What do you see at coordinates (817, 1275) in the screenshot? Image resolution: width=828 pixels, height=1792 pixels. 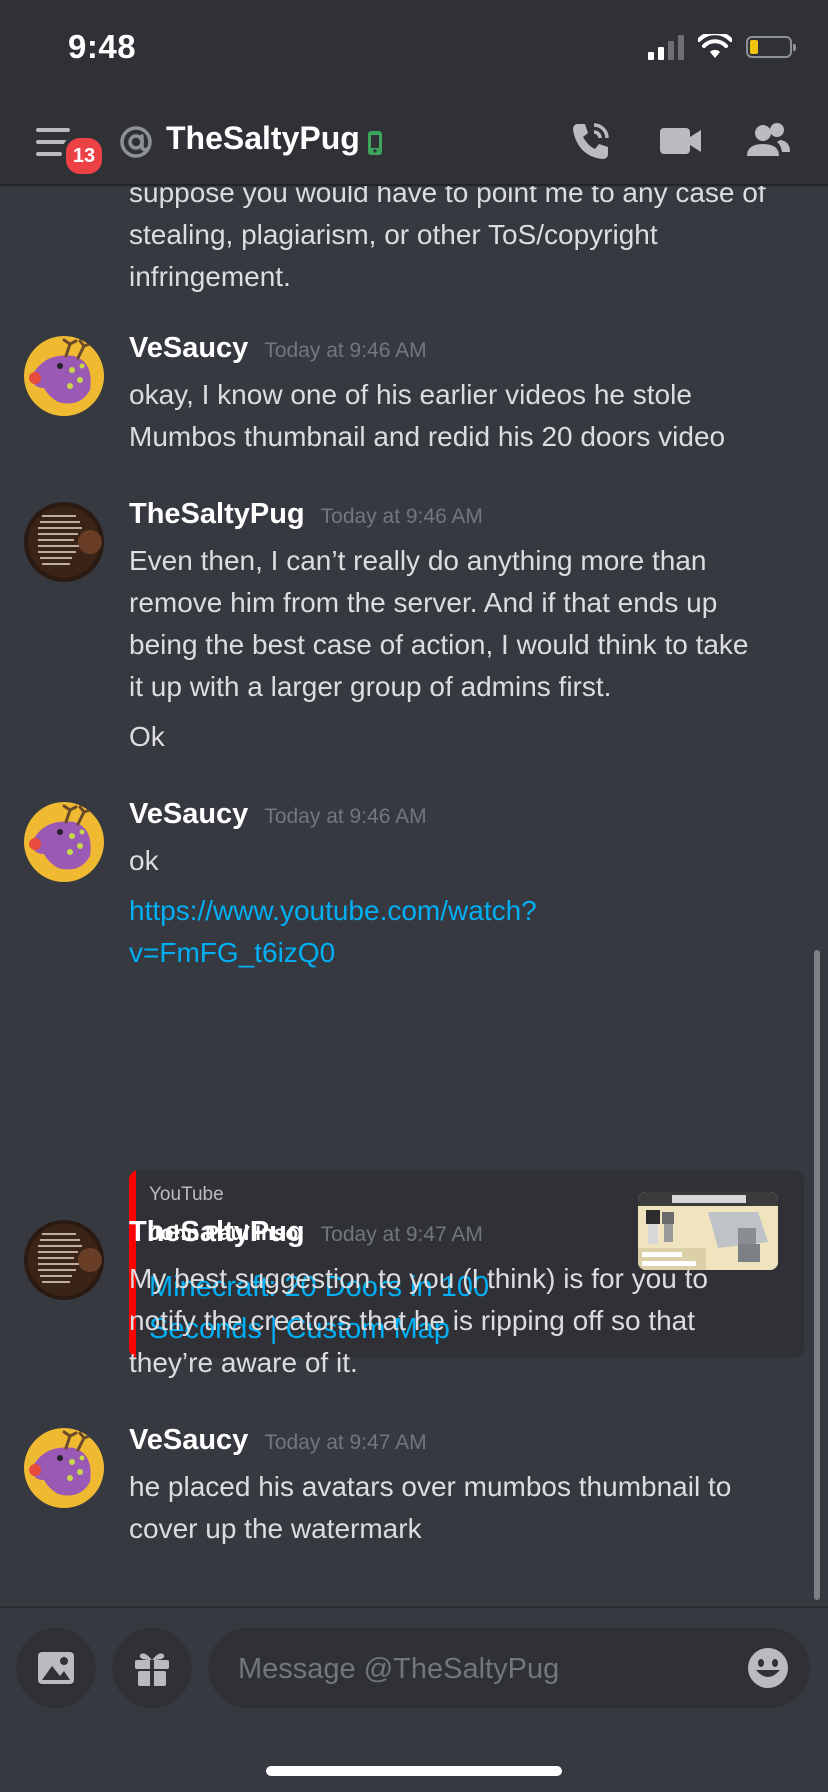 I see `scrollbar` at bounding box center [817, 1275].